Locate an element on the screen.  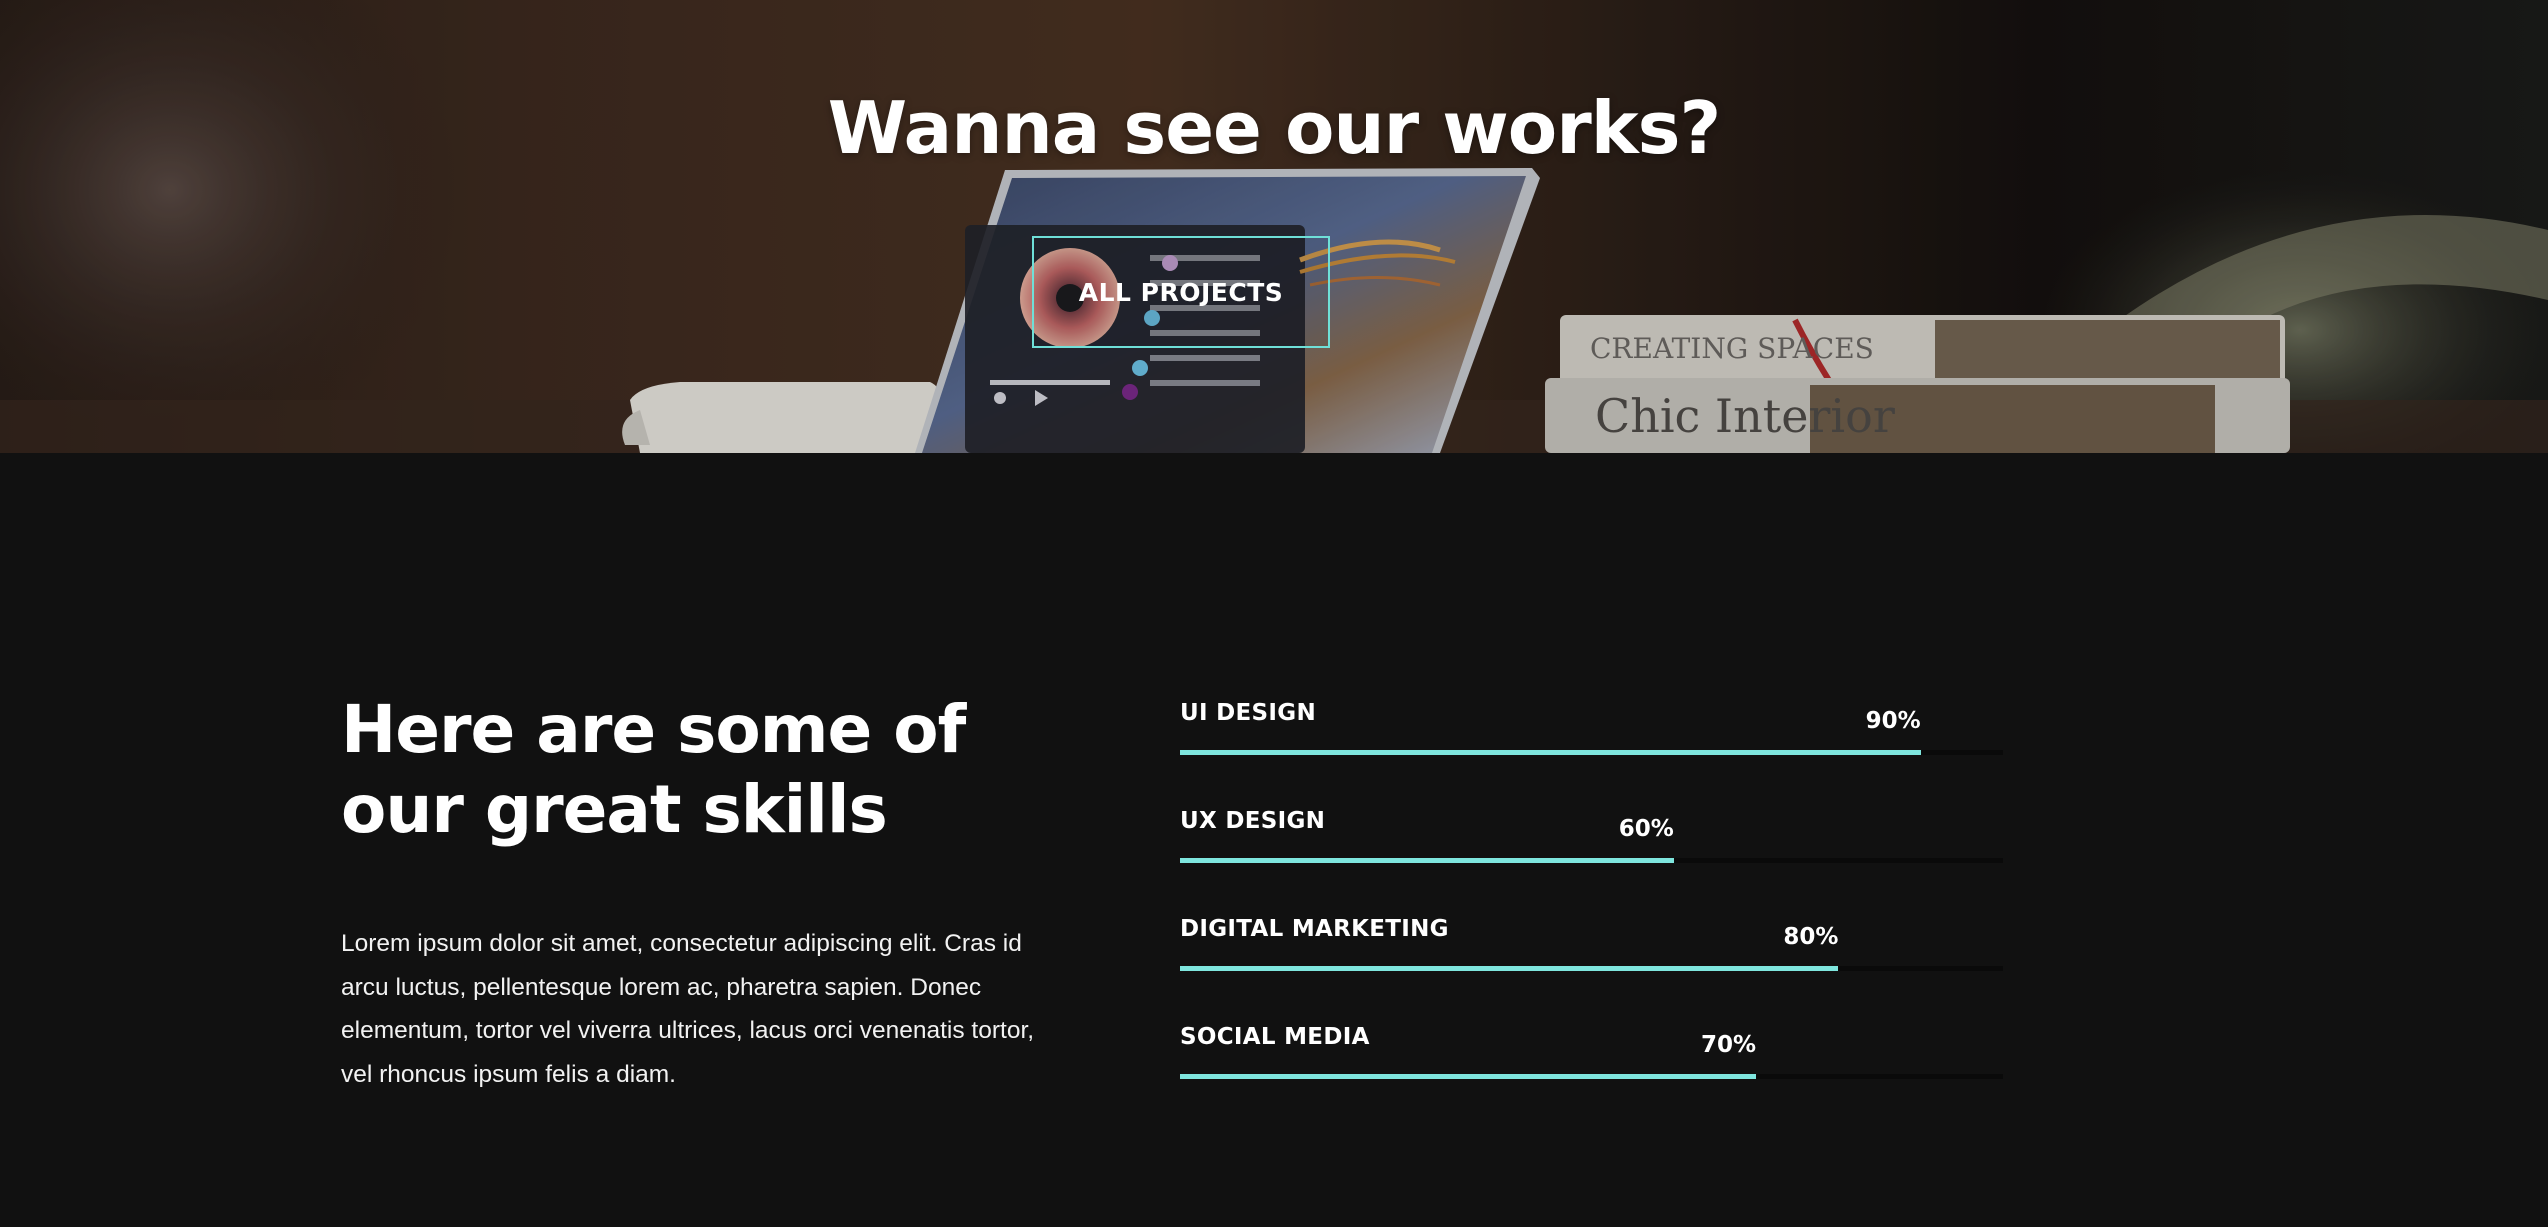
hero-title: Wanna see our works? is located at coordinates (1274, 128).